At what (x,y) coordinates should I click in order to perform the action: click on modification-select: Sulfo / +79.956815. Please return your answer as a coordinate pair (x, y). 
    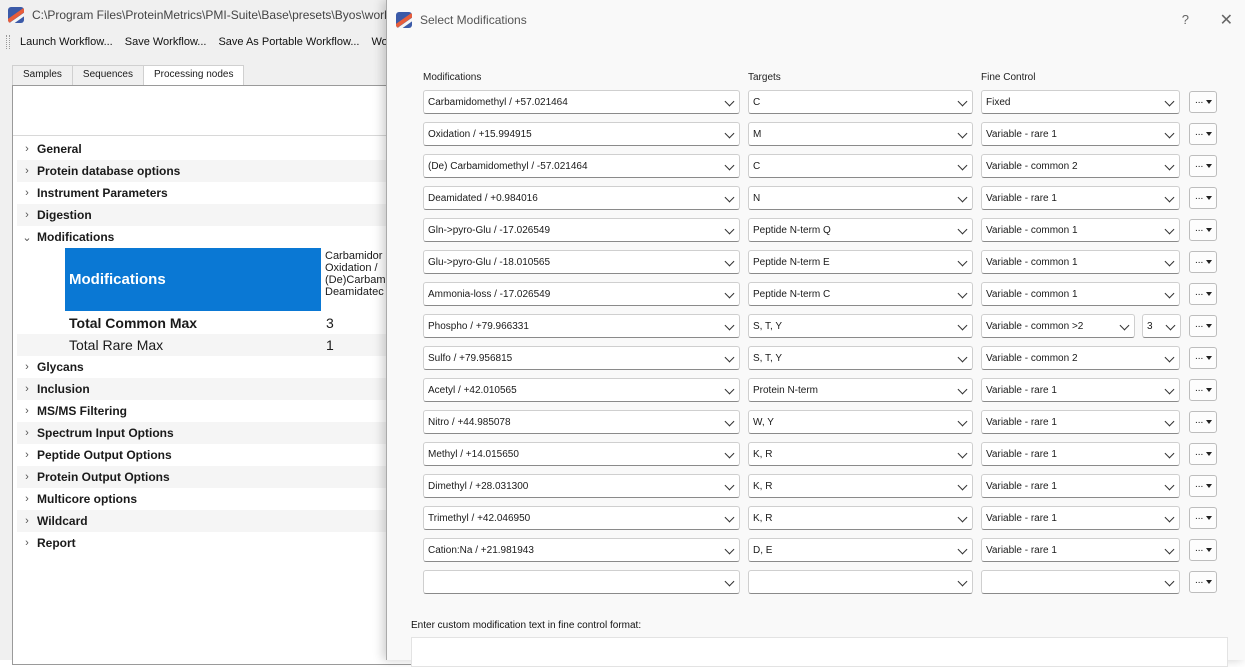
    Looking at the image, I should click on (581, 358).